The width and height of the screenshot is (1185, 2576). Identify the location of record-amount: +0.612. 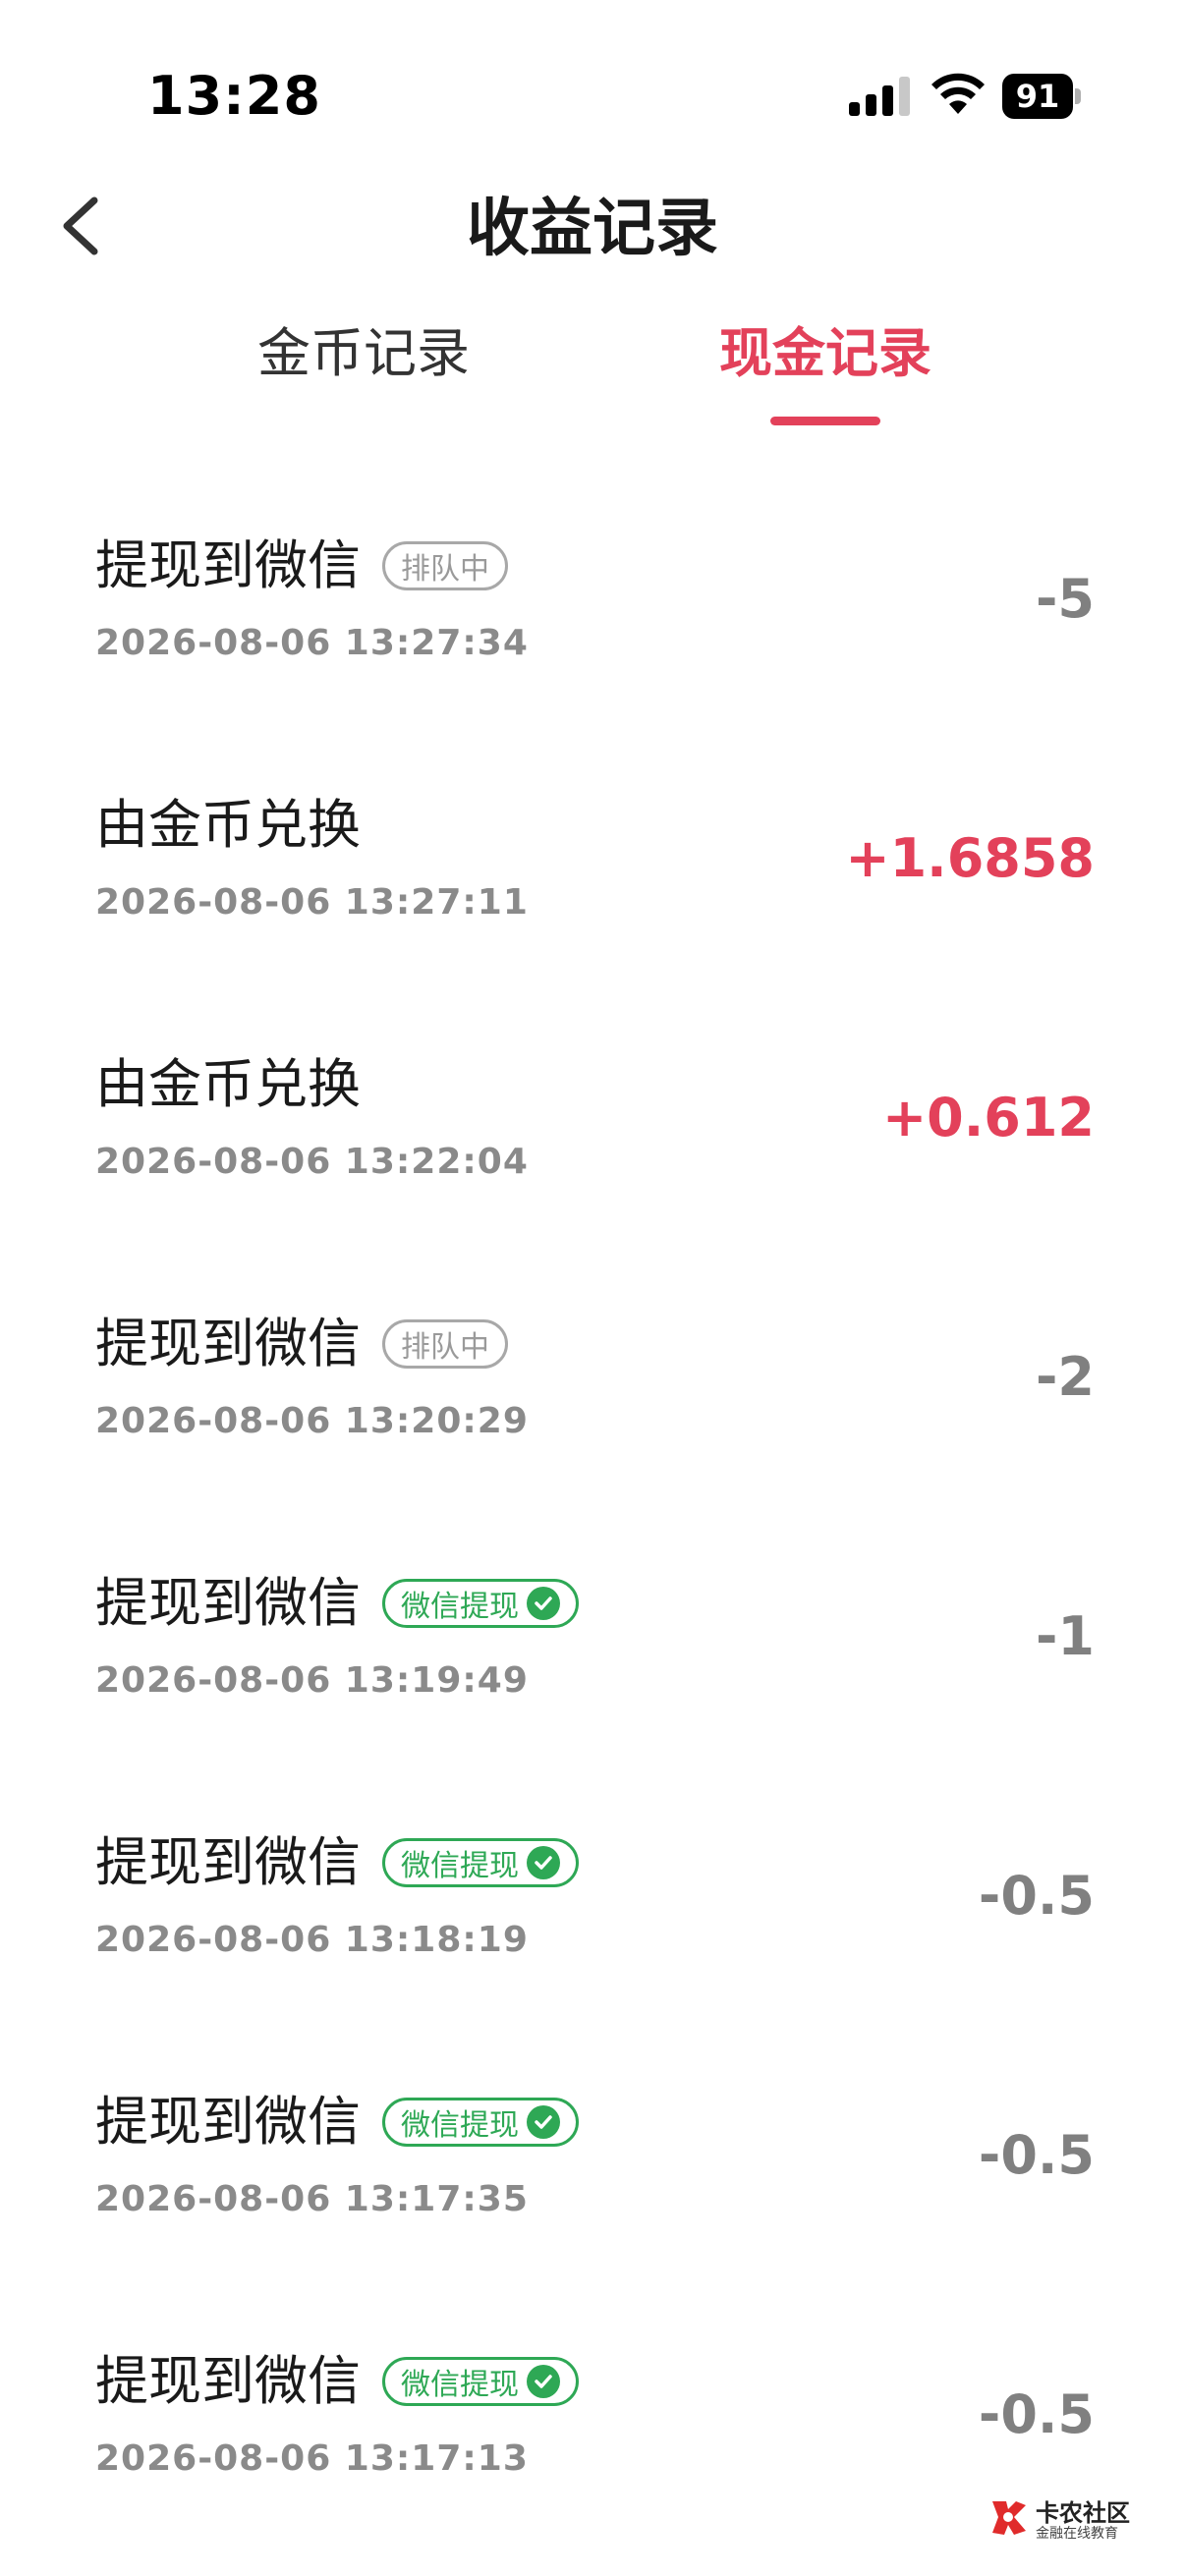
(988, 1117).